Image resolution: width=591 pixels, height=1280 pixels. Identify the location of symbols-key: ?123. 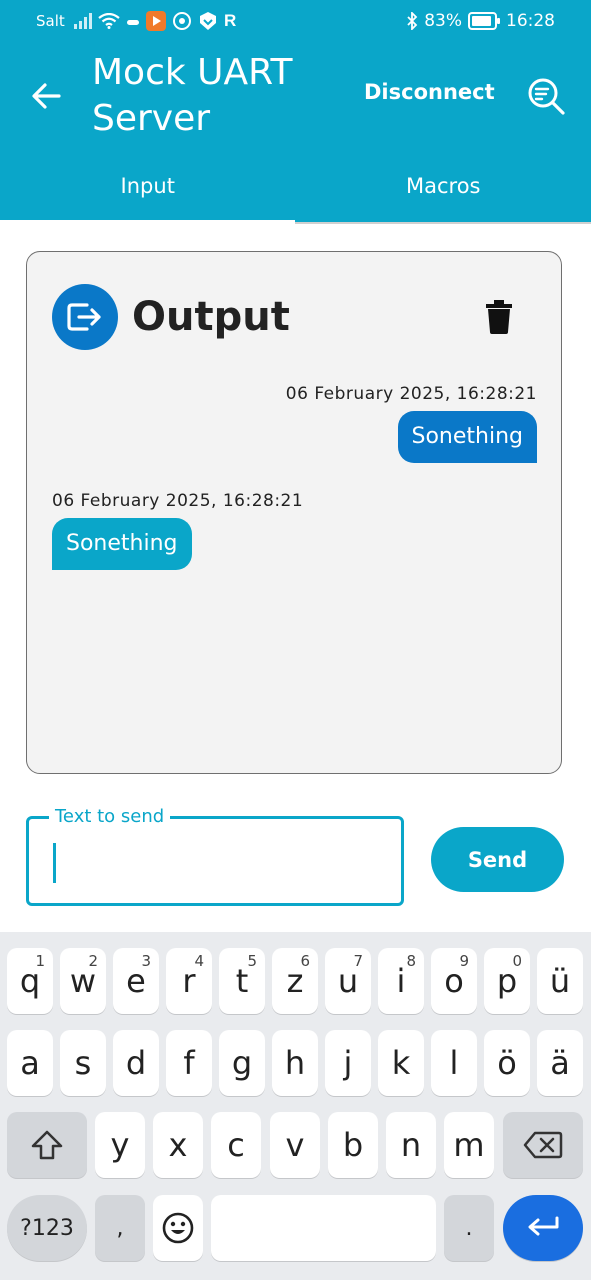
(47, 1228).